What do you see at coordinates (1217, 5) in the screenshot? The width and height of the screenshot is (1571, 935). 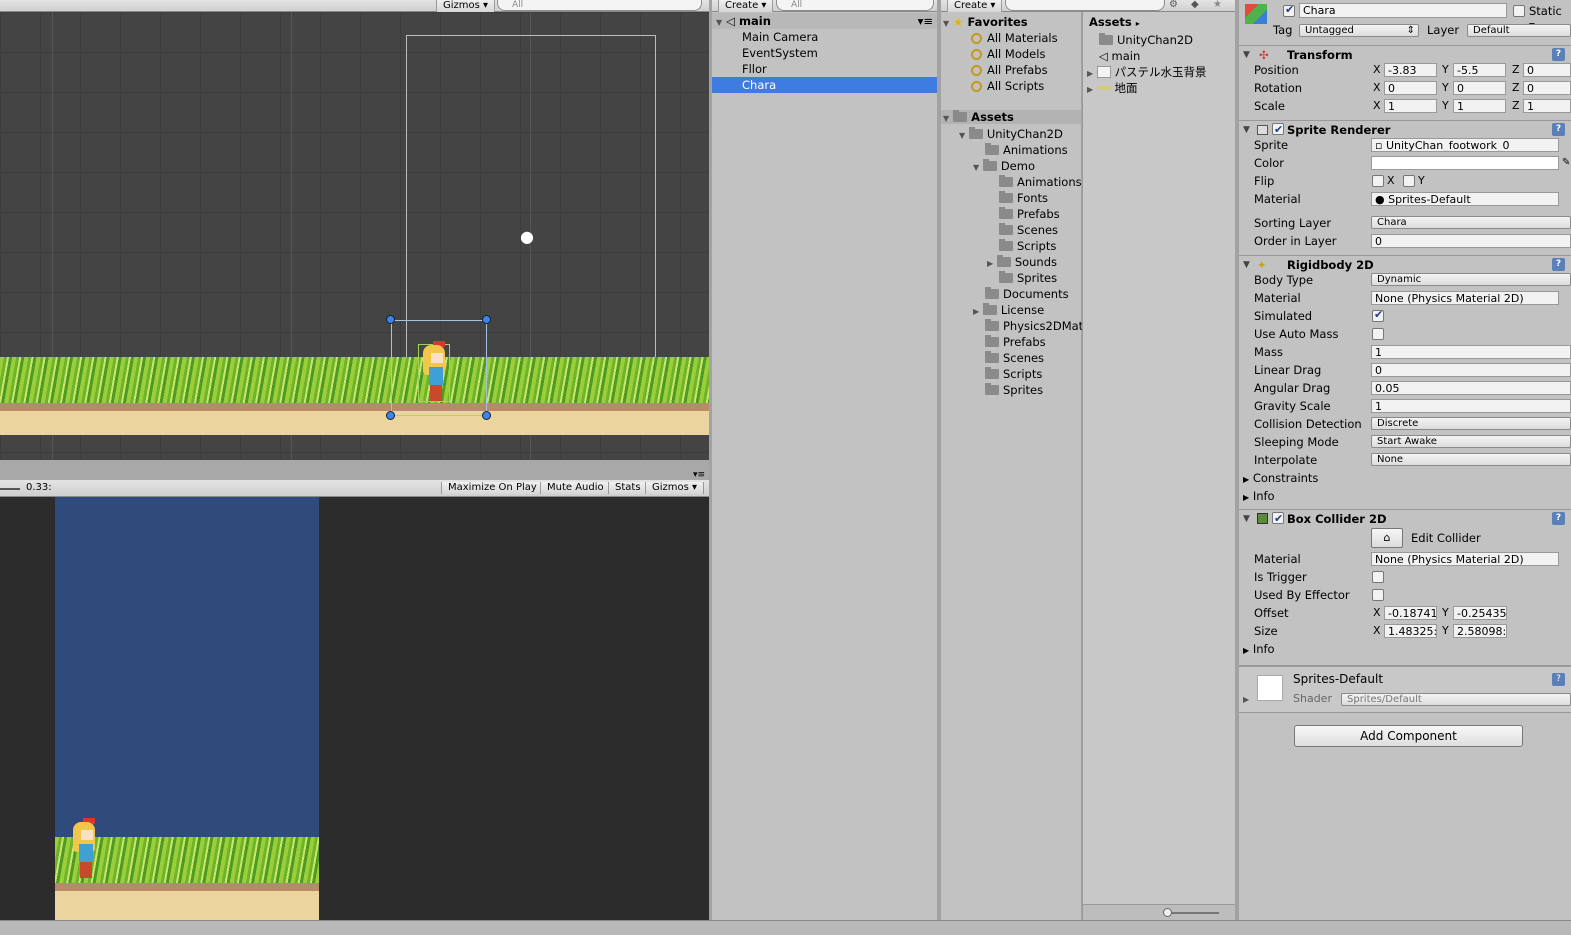 I see `favorite-star-icon: ★` at bounding box center [1217, 5].